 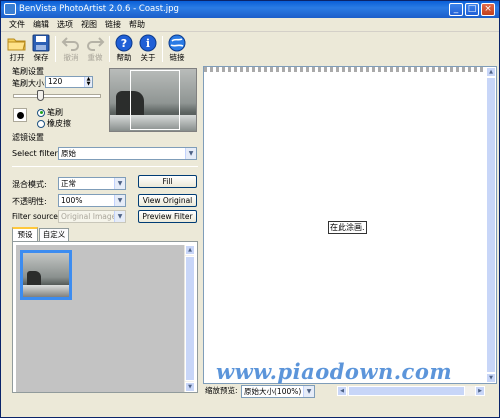 I want to click on help-button: ? 帮助, so click(x=124, y=48).